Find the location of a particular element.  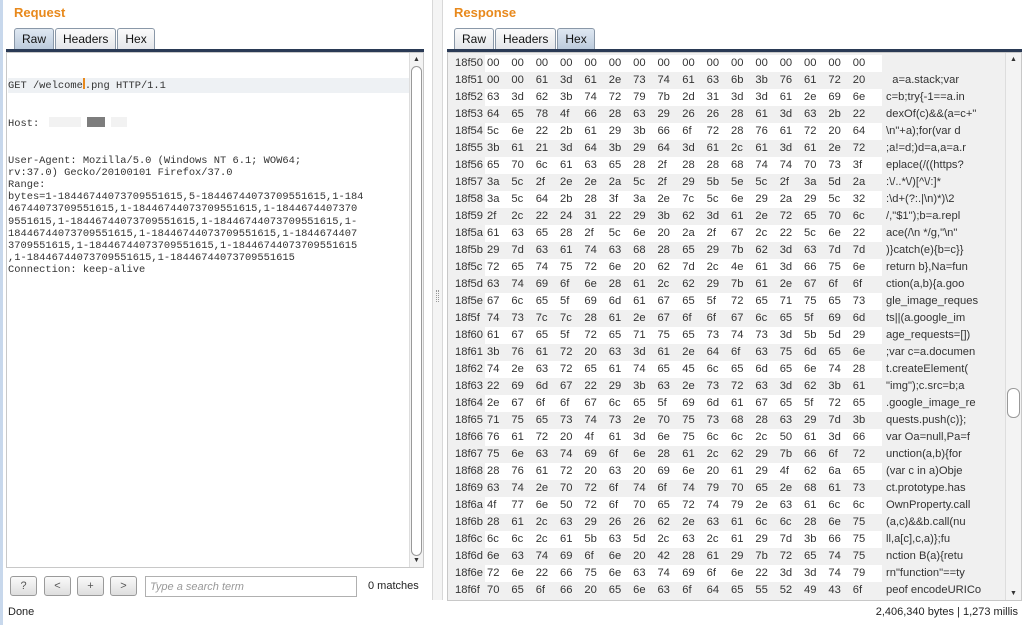

split-pane-divider is located at coordinates (437, 300).